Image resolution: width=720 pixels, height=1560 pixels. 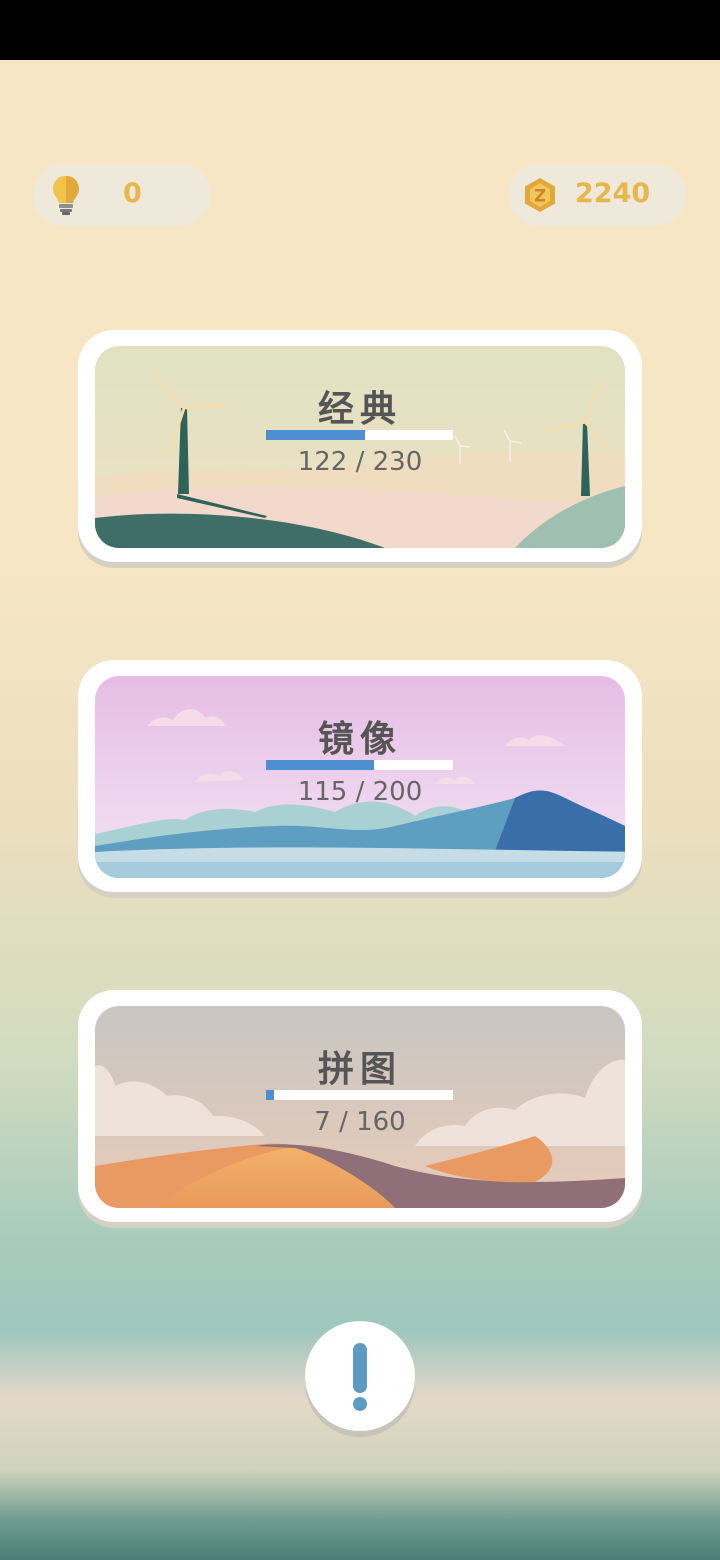 I want to click on status-bar, so click(x=360, y=30).